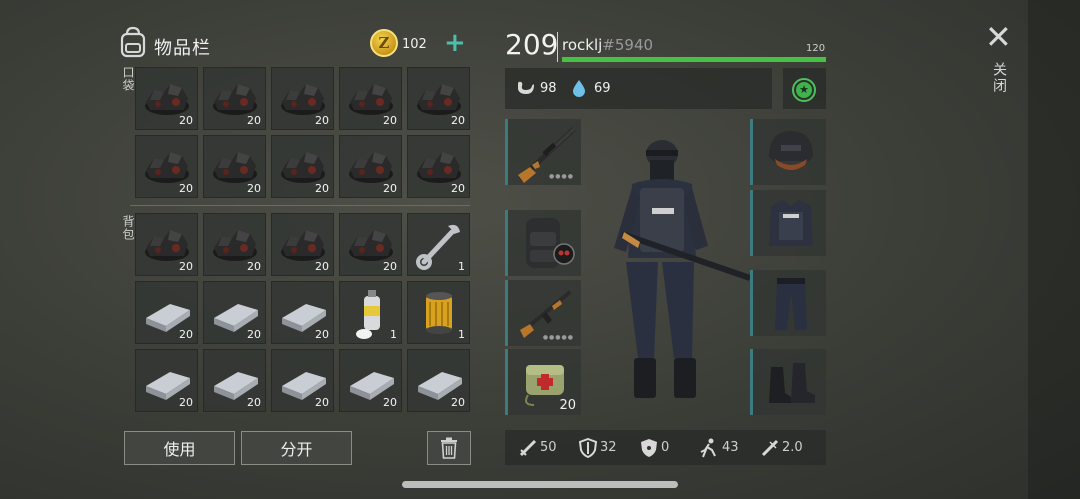 The image size is (1080, 499). I want to click on boots-slot, so click(788, 382).